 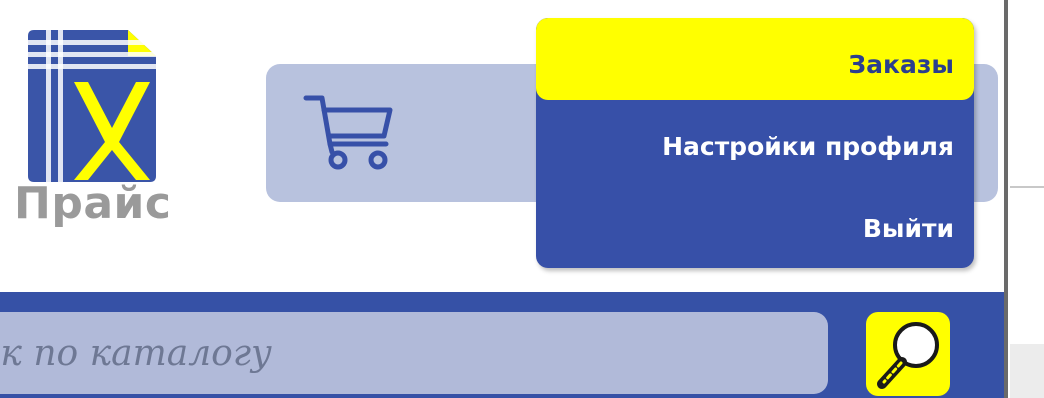 I want to click on horizontal-divider, so click(x=1027, y=187).